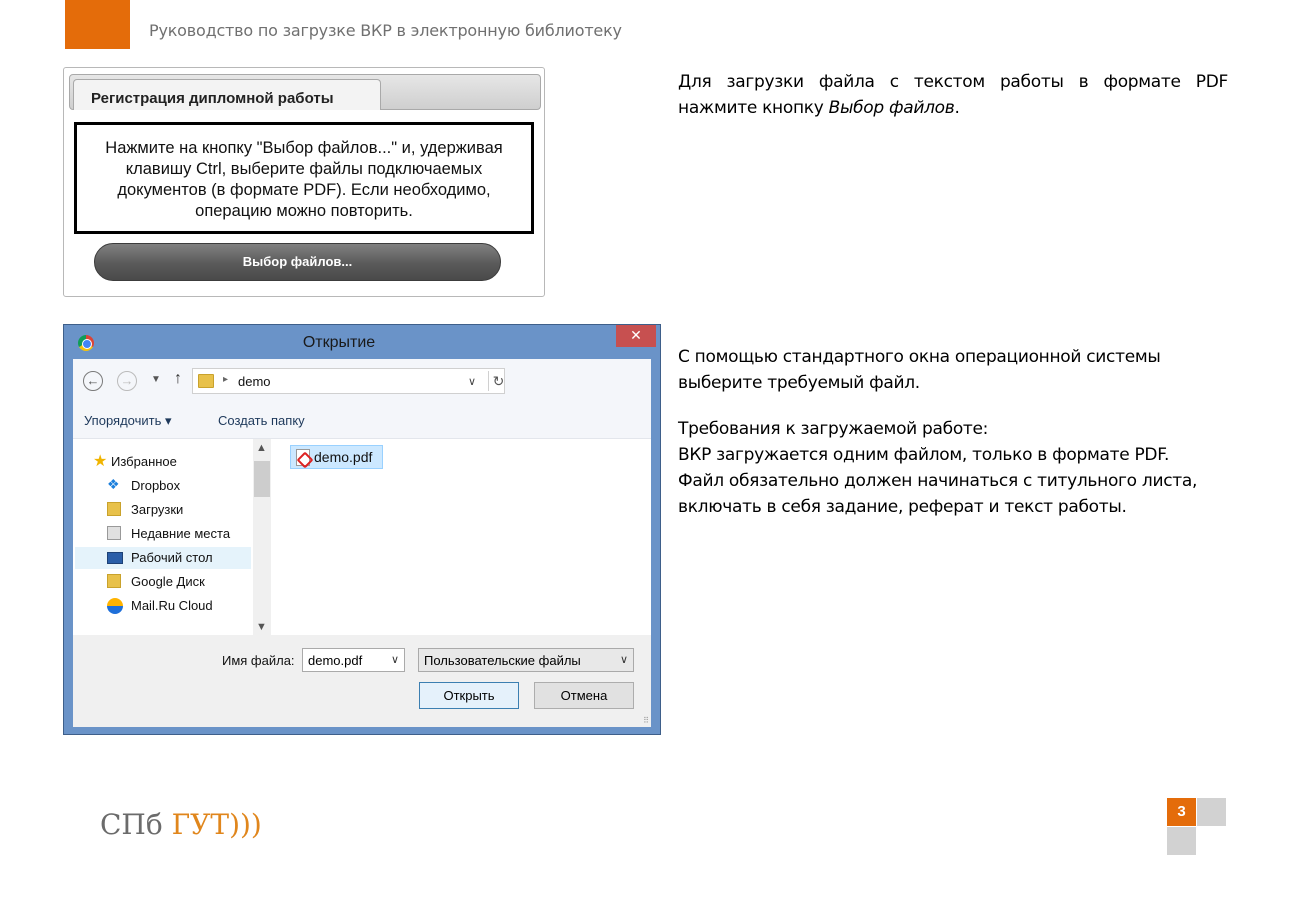 The height and width of the screenshot is (914, 1291). I want to click on nav-item-desktop: Рабочий стол, so click(163, 558).